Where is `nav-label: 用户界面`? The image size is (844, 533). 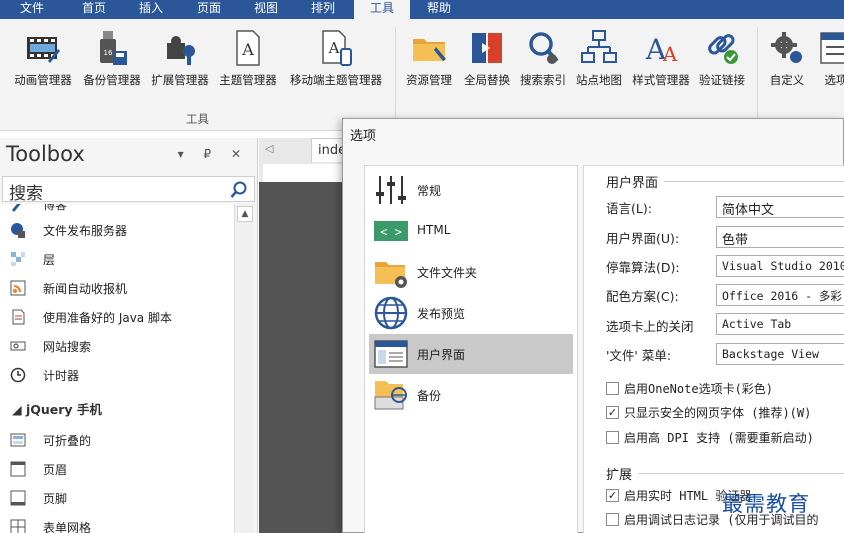 nav-label: 用户界面 is located at coordinates (441, 355).